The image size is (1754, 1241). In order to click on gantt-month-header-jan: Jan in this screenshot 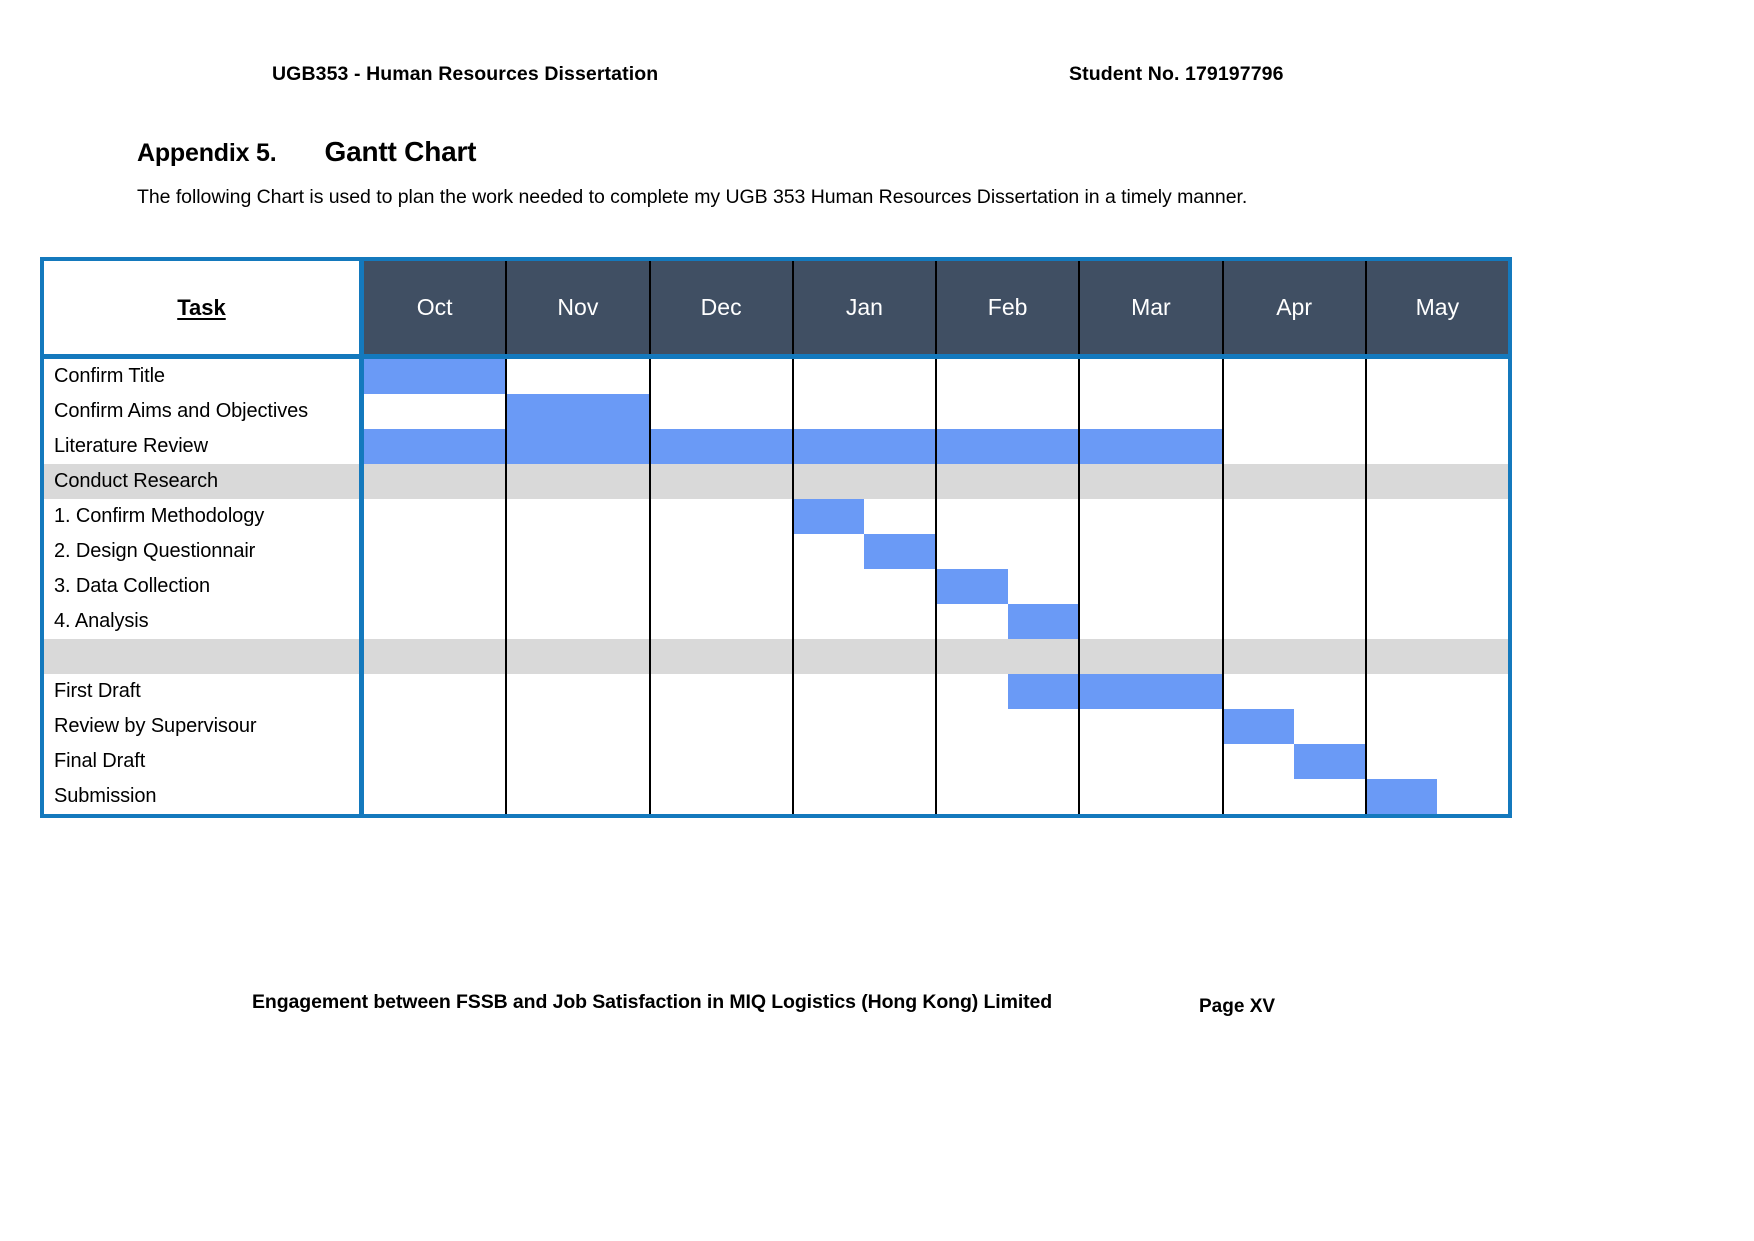, I will do `click(863, 307)`.